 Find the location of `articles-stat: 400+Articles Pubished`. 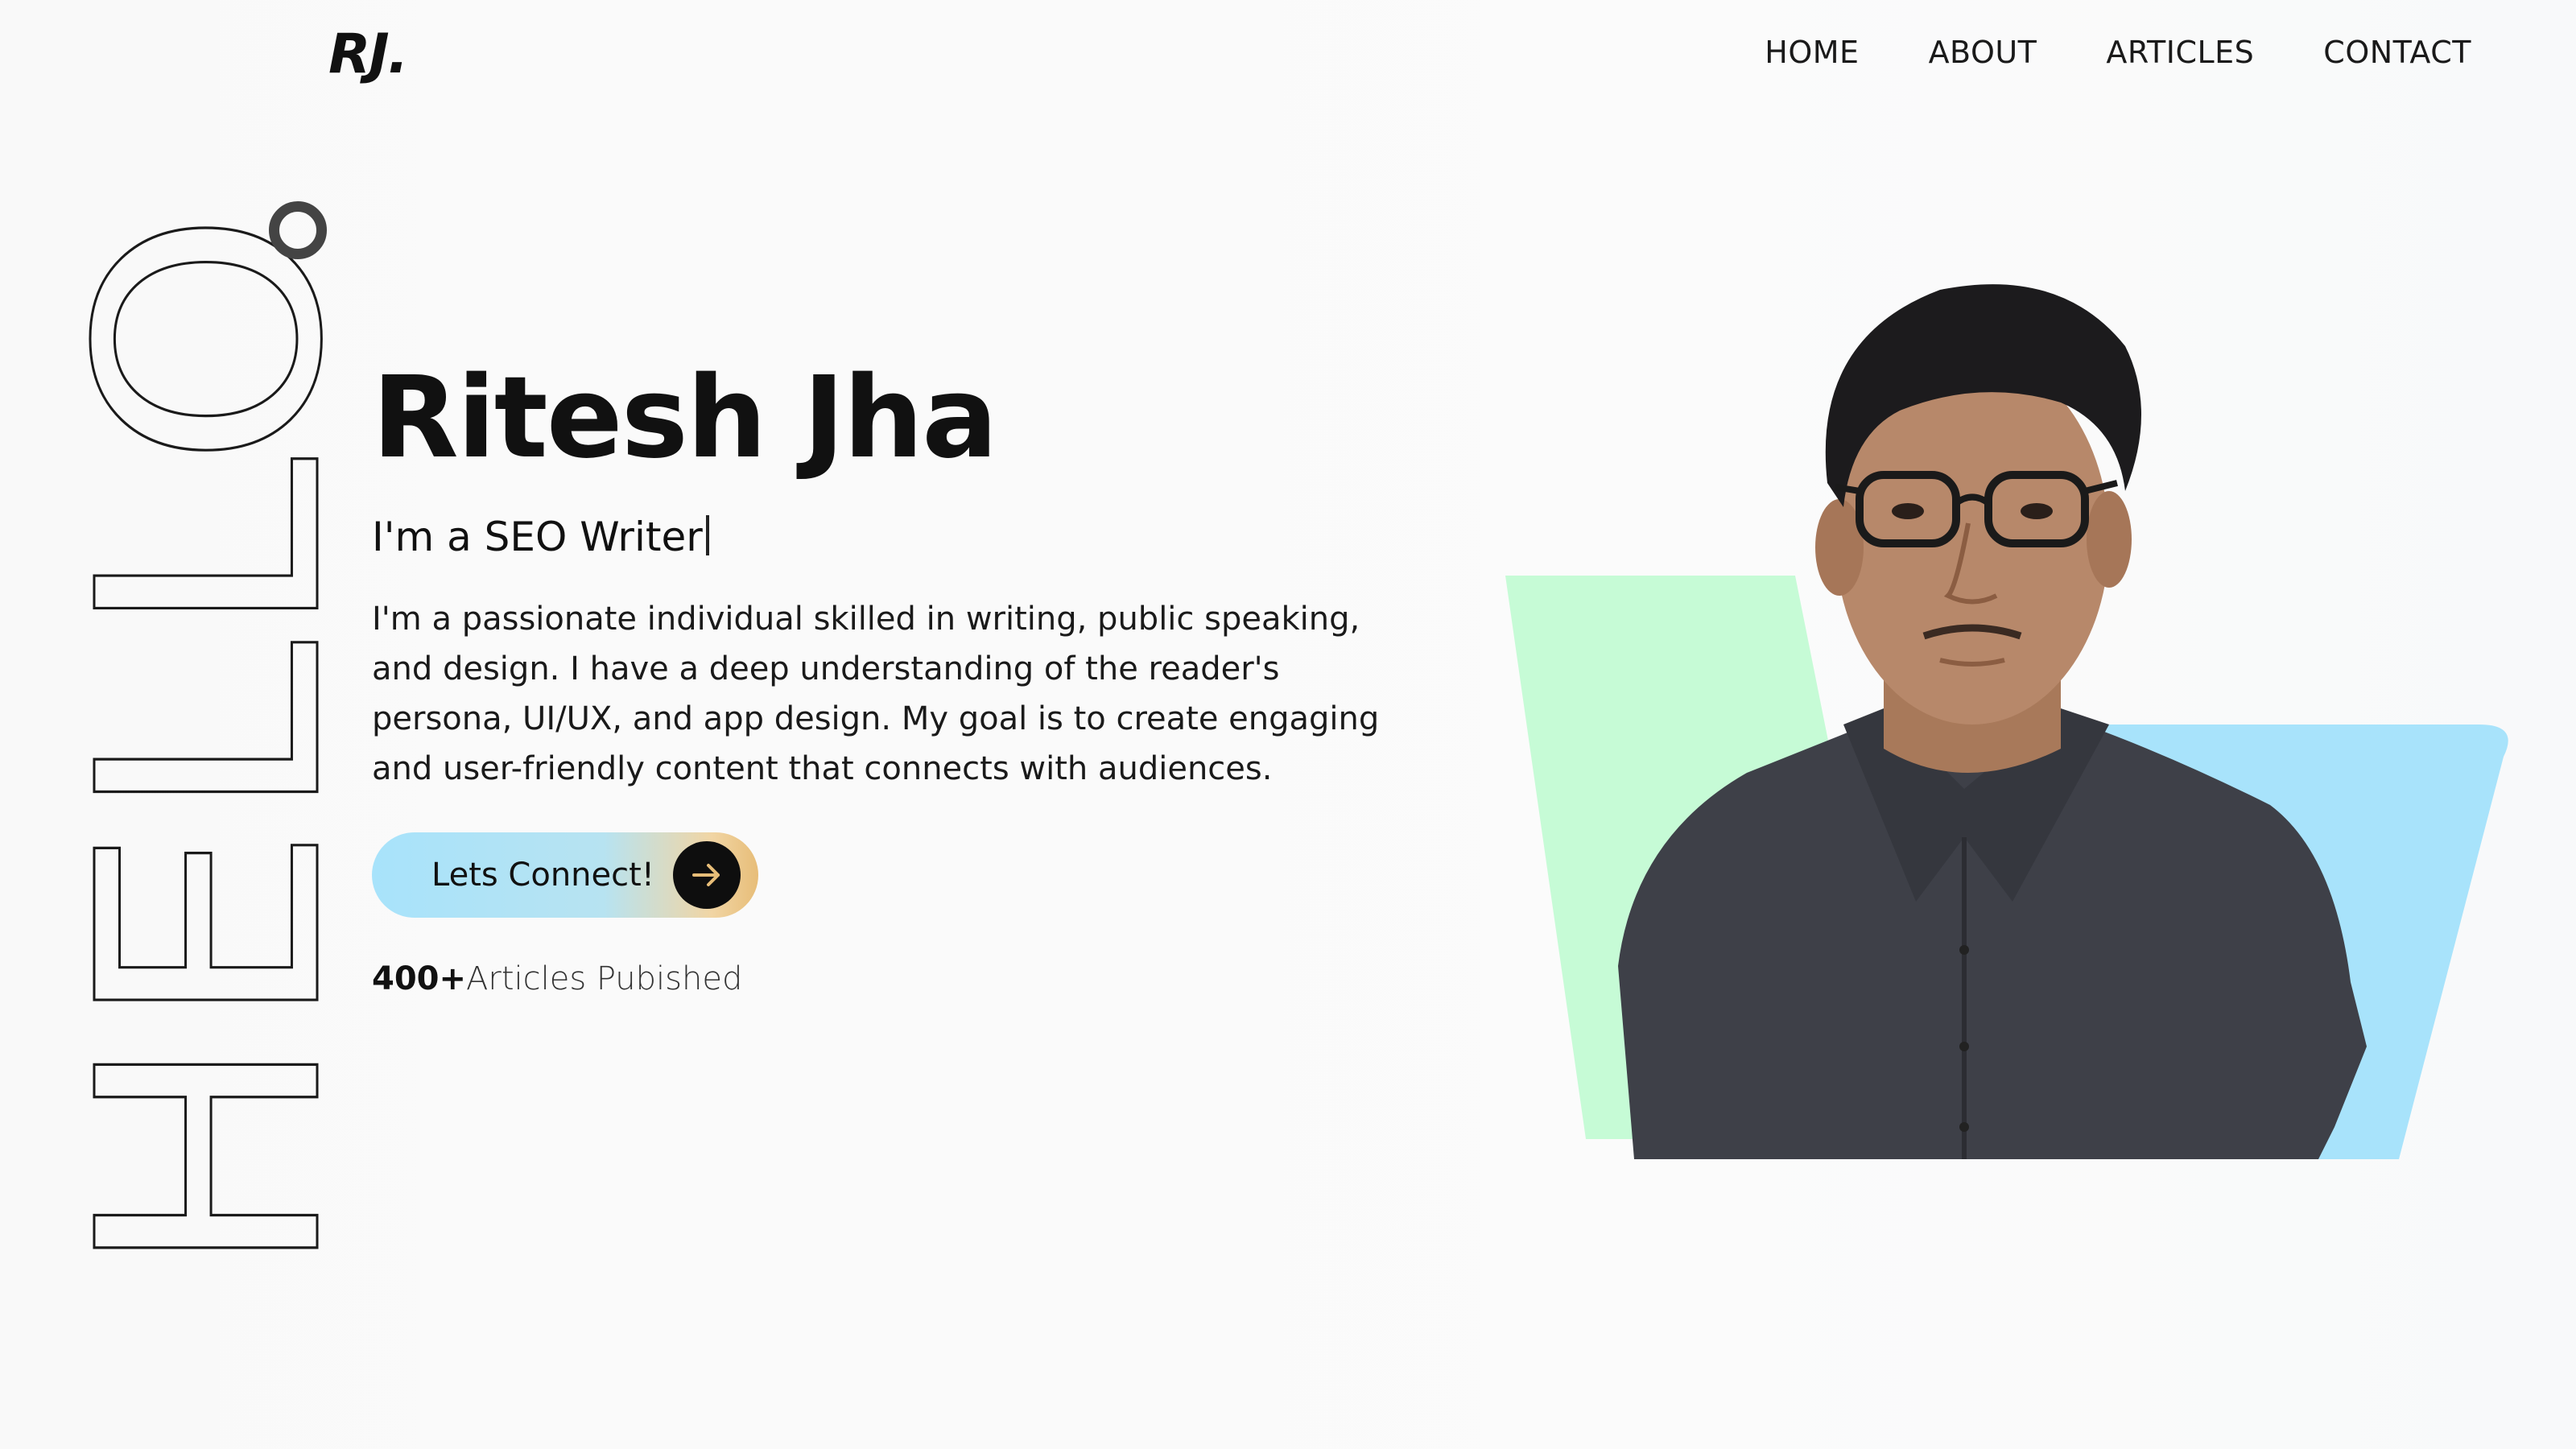

articles-stat: 400+Articles Pubished is located at coordinates (557, 979).